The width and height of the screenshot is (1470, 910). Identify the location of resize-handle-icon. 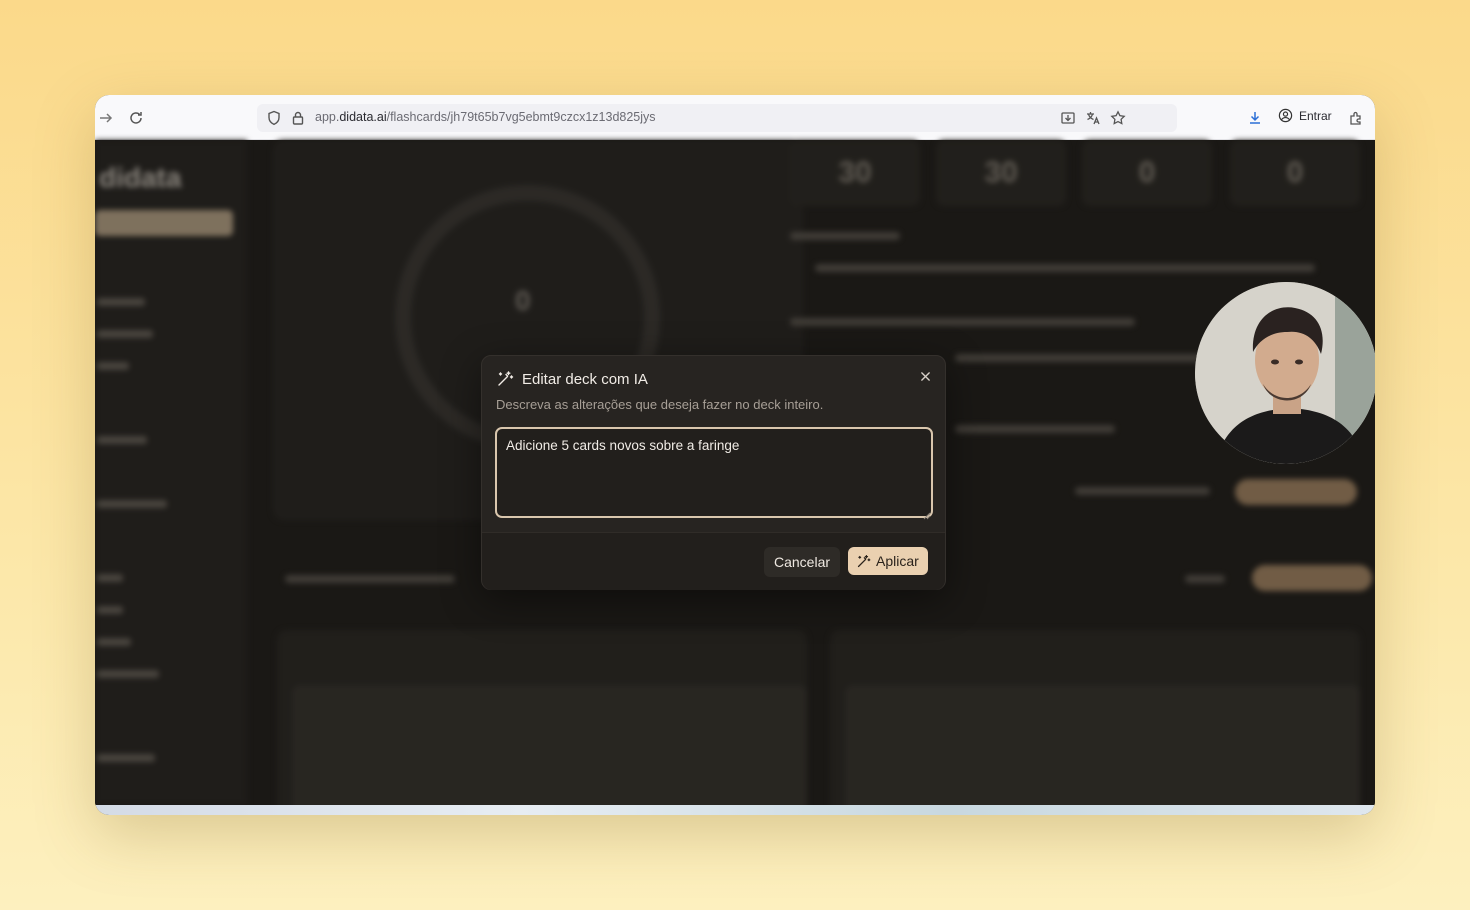
(927, 513).